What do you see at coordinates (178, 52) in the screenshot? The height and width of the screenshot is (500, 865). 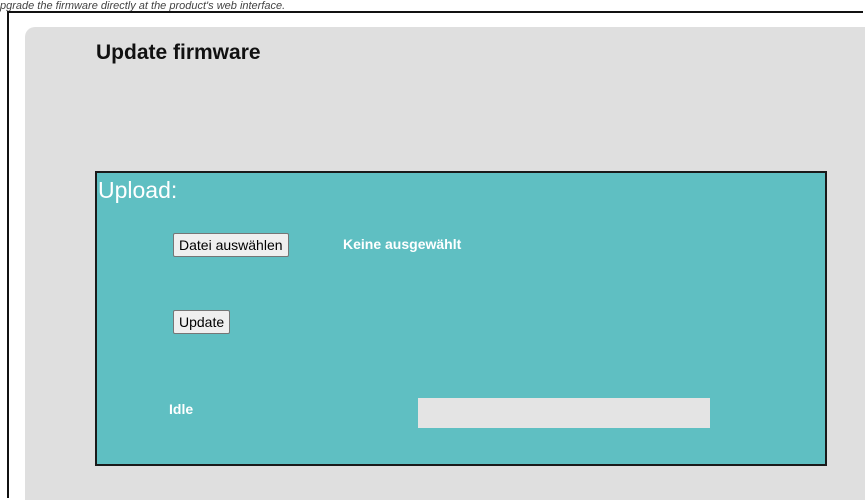 I see `page-title: Update firmware` at bounding box center [178, 52].